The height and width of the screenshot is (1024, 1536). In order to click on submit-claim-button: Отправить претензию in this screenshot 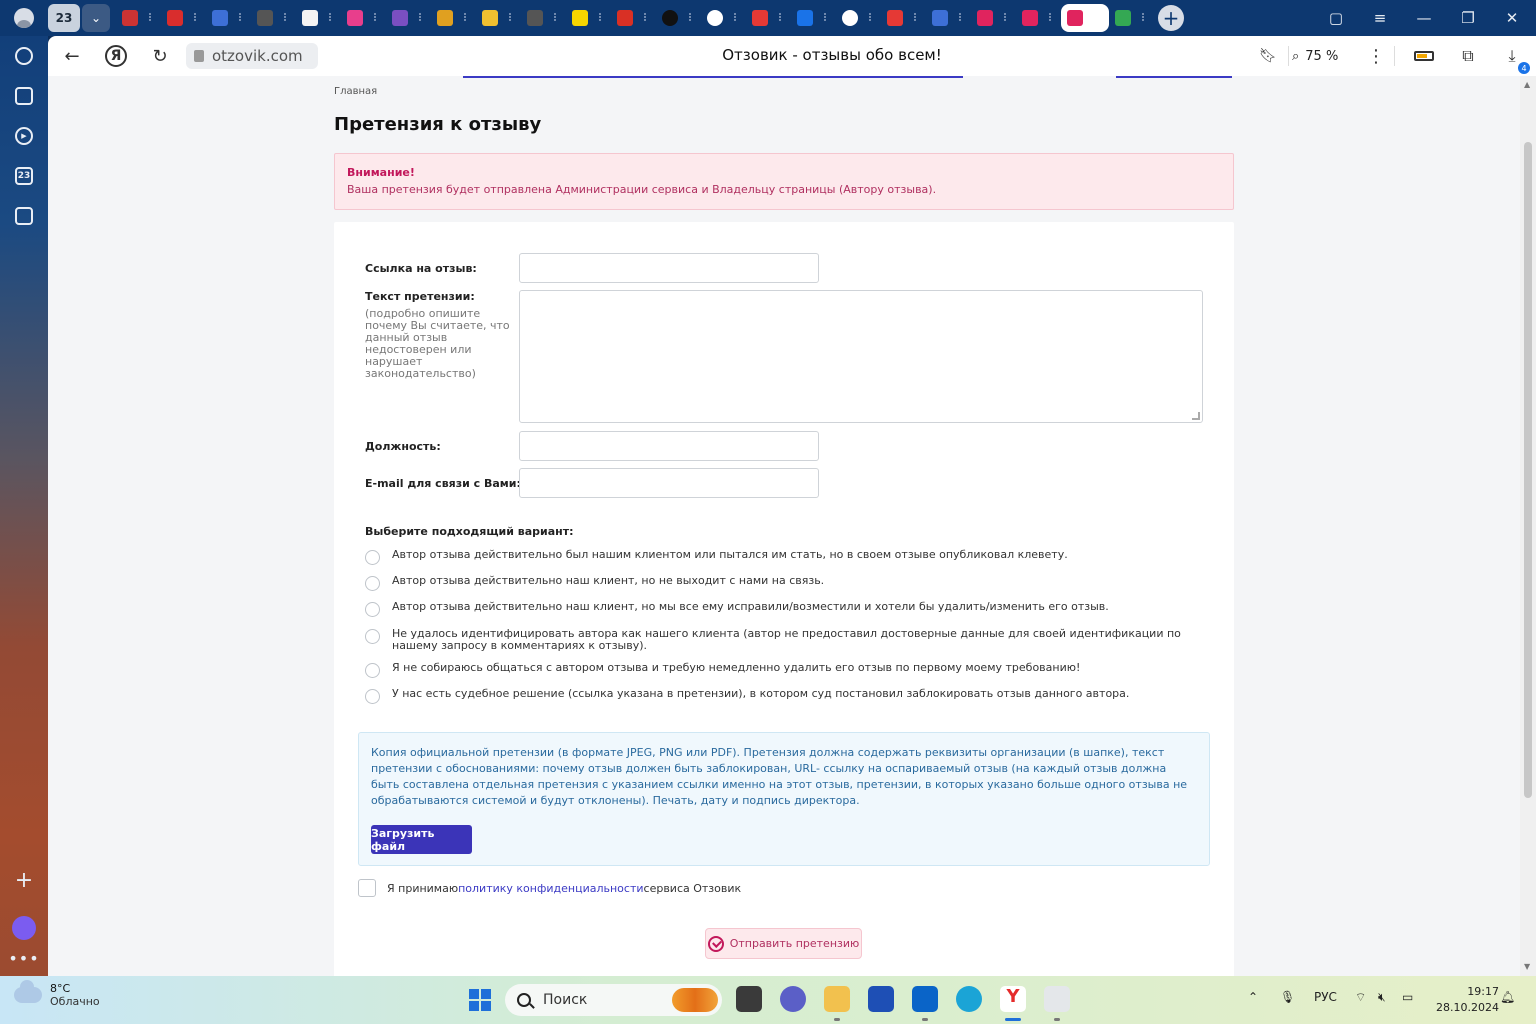, I will do `click(783, 943)`.